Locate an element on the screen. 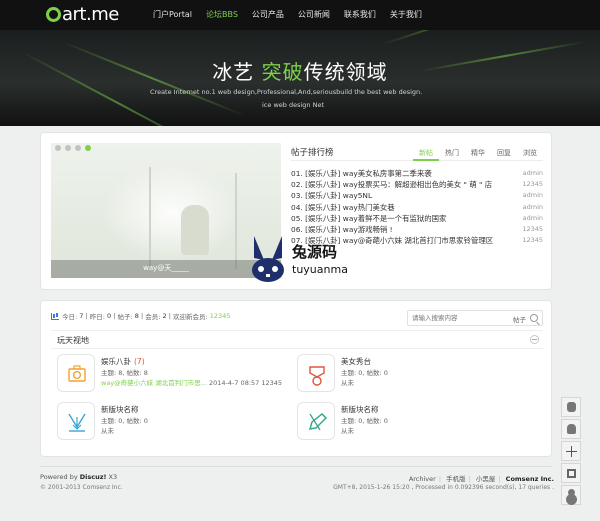 Image resolution: width=600 pixels, height=521 pixels. tab-digest: 精华 is located at coordinates (478, 154).